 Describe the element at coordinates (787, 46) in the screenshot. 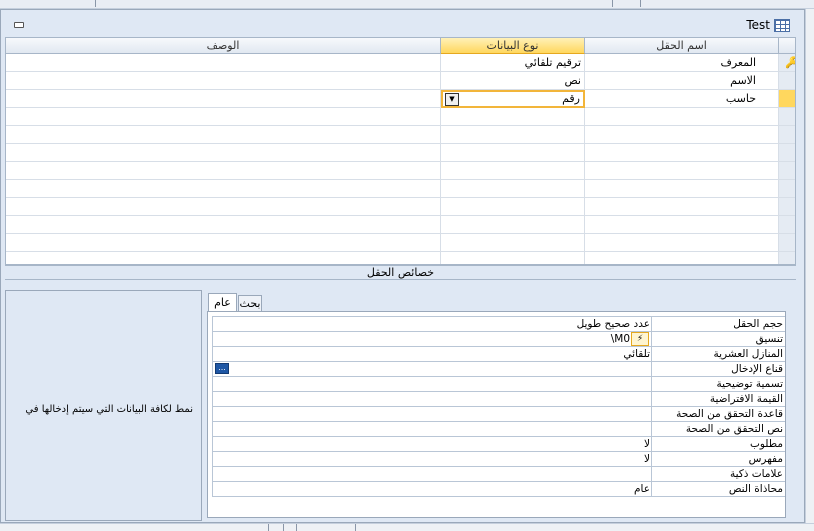

I see `row-selector-header` at that location.